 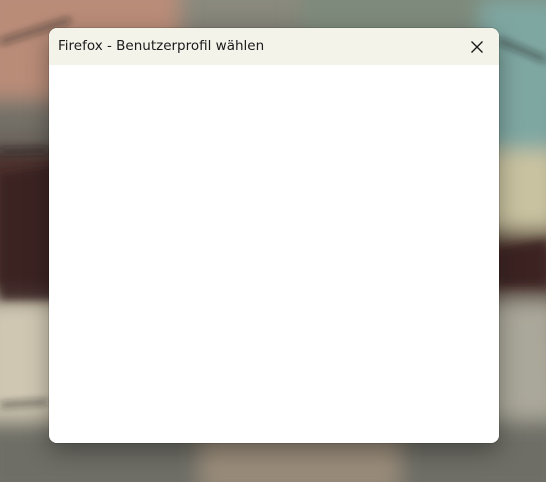 I want to click on title-bar: Firefox - Benutzerprofil wählen, so click(x=274, y=46).